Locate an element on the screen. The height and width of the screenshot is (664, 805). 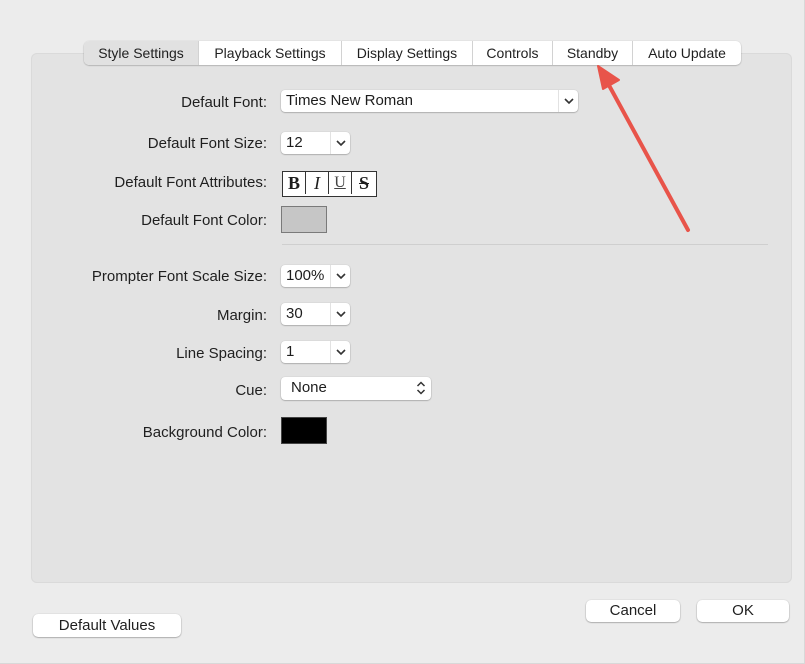
default-values-button: Default Values is located at coordinates (107, 625).